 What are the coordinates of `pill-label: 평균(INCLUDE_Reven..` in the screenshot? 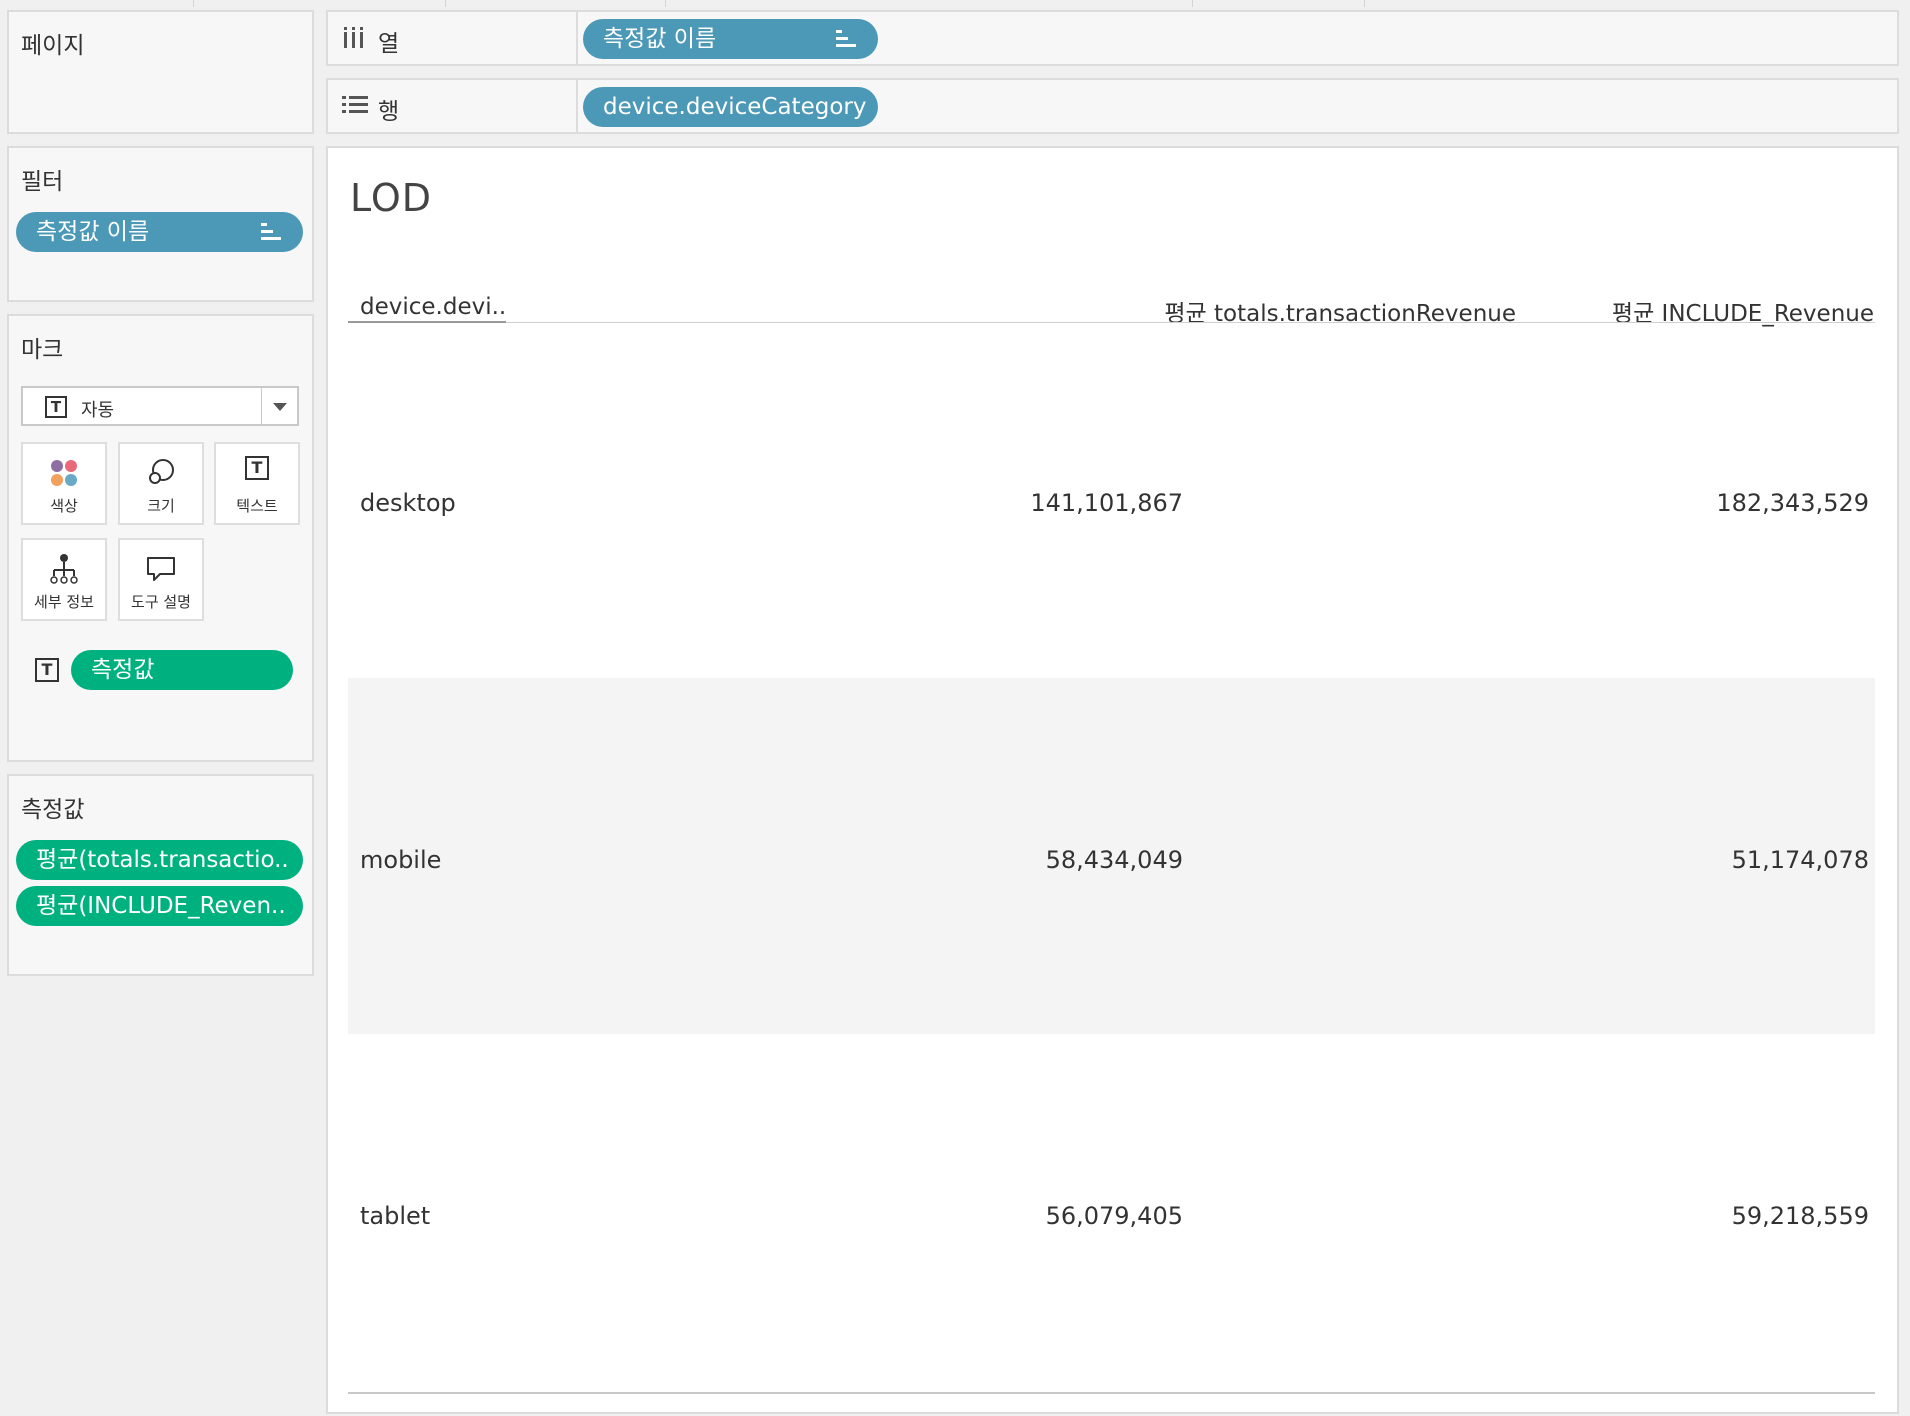 It's located at (161, 906).